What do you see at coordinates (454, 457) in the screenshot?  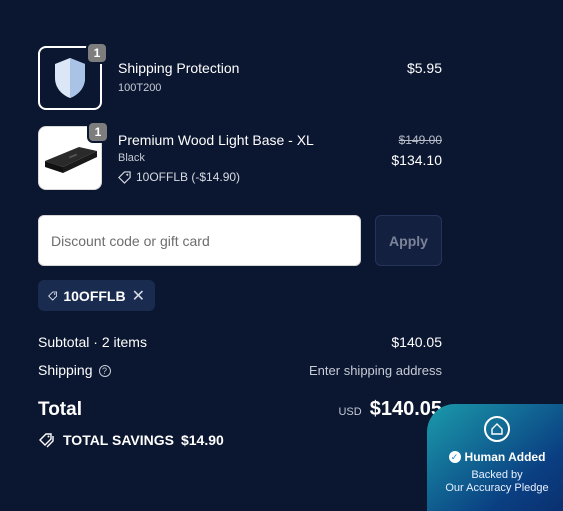 I see `check-icon: ✓` at bounding box center [454, 457].